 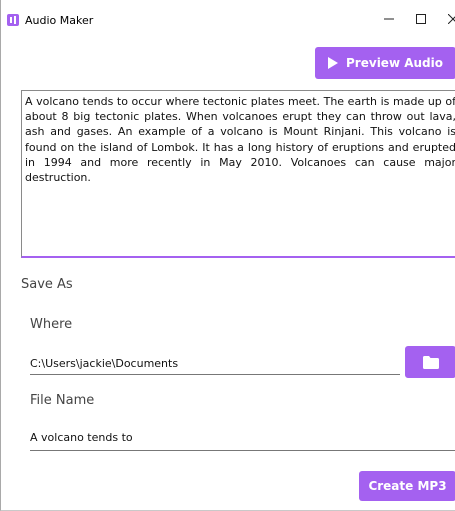 What do you see at coordinates (215, 364) in the screenshot?
I see `where-field: C:\Users\jackie\Documents` at bounding box center [215, 364].